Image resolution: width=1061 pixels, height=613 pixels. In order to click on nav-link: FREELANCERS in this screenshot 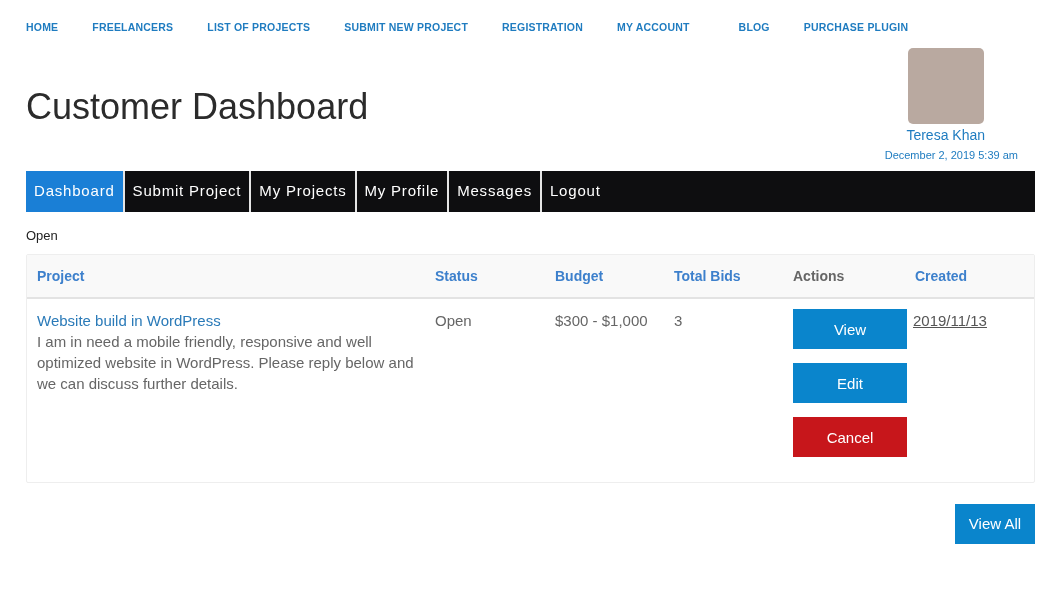, I will do `click(133, 28)`.